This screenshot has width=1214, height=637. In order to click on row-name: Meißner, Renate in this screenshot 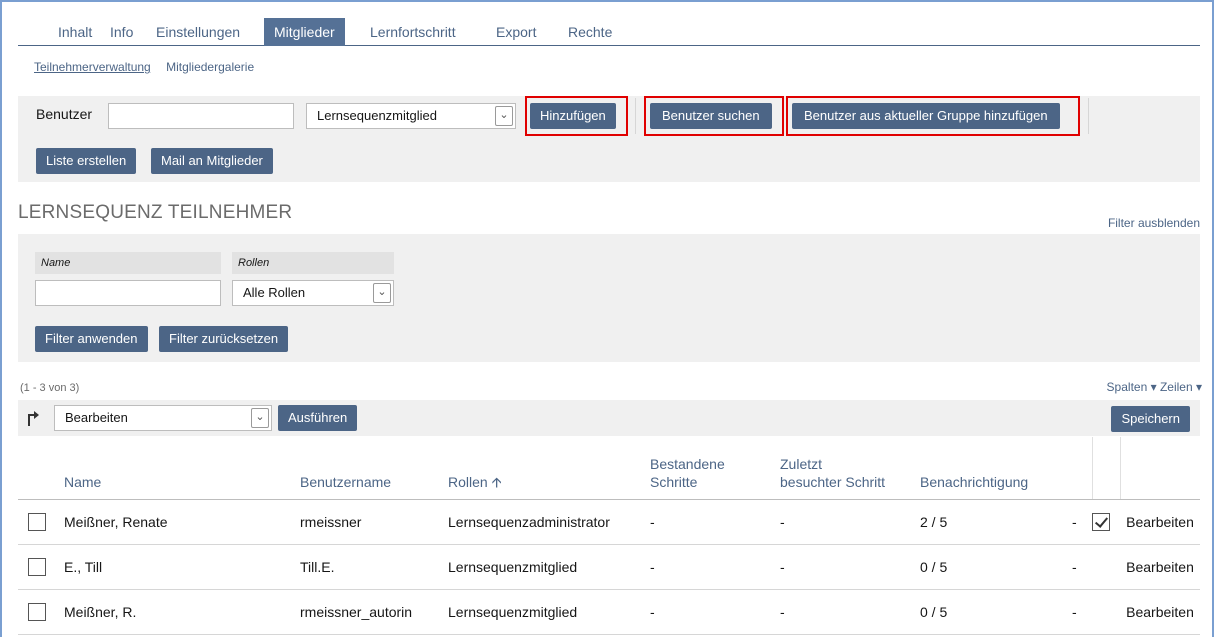, I will do `click(182, 522)`.